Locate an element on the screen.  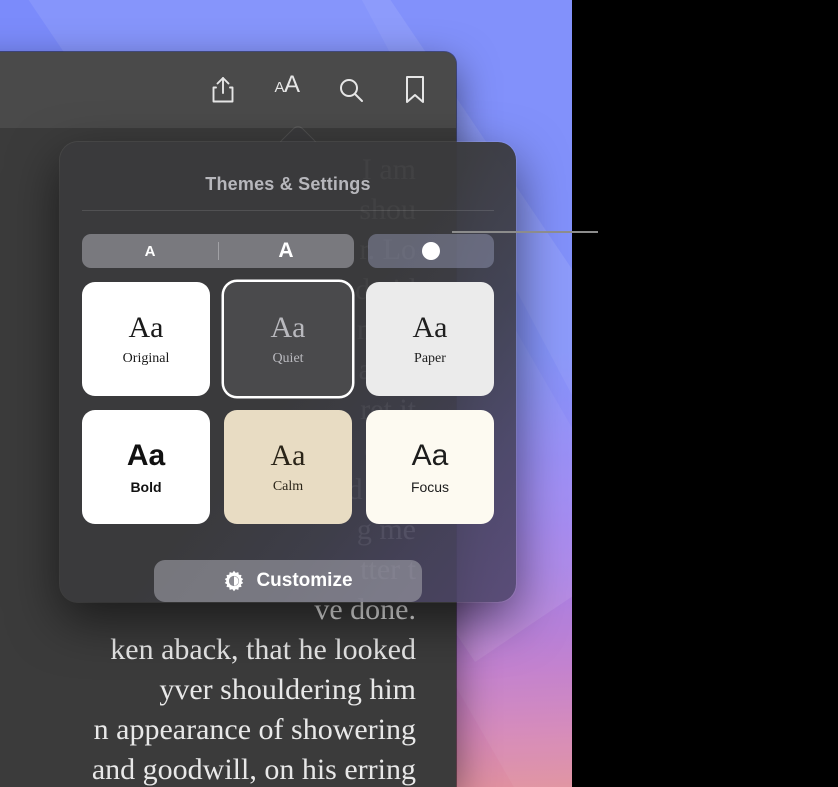
annotation-callout-line is located at coordinates (525, 232).